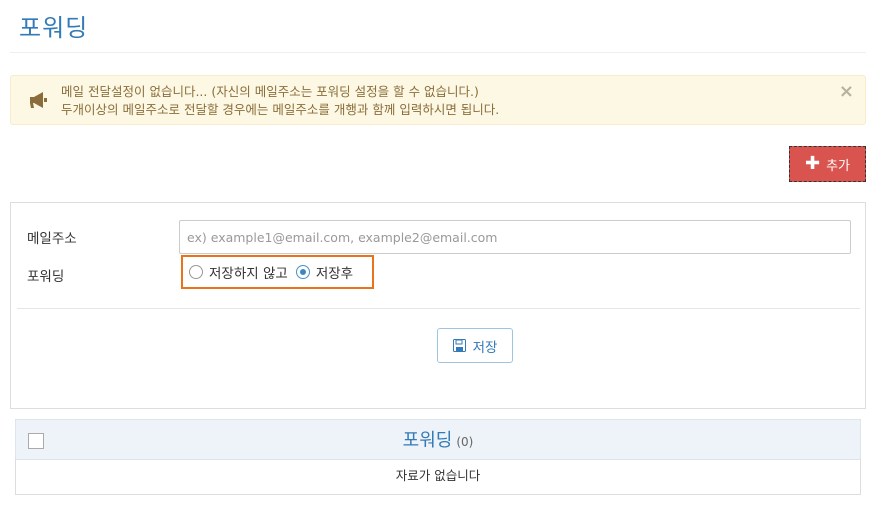 The height and width of the screenshot is (513, 881). What do you see at coordinates (838, 166) in the screenshot?
I see `add-button-label: 추가` at bounding box center [838, 166].